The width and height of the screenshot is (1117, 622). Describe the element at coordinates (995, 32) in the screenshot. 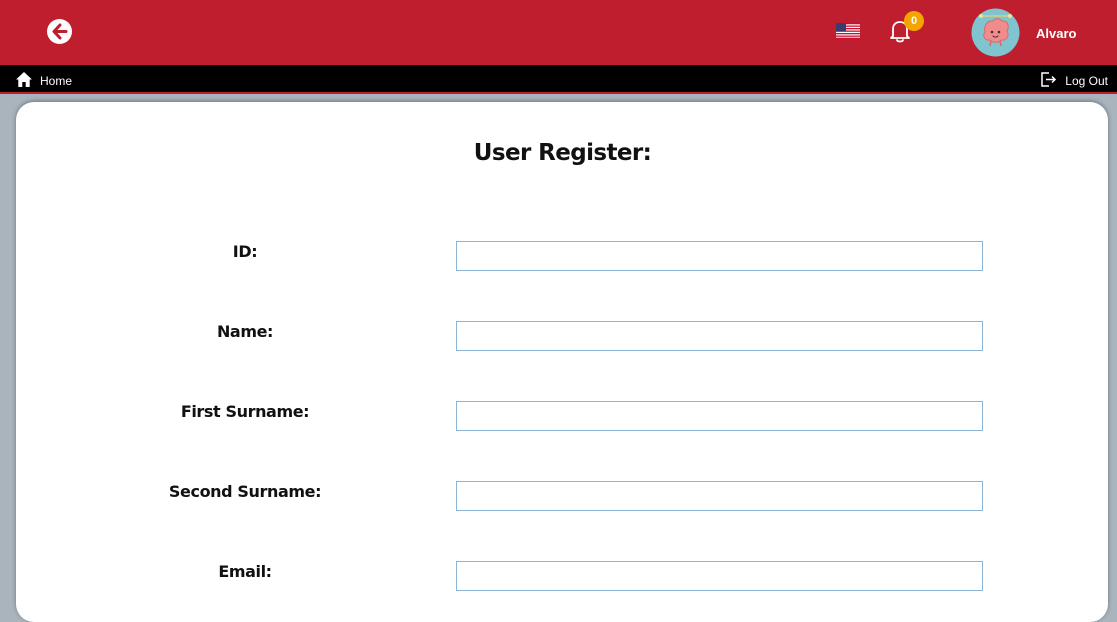

I see `avatar` at that location.